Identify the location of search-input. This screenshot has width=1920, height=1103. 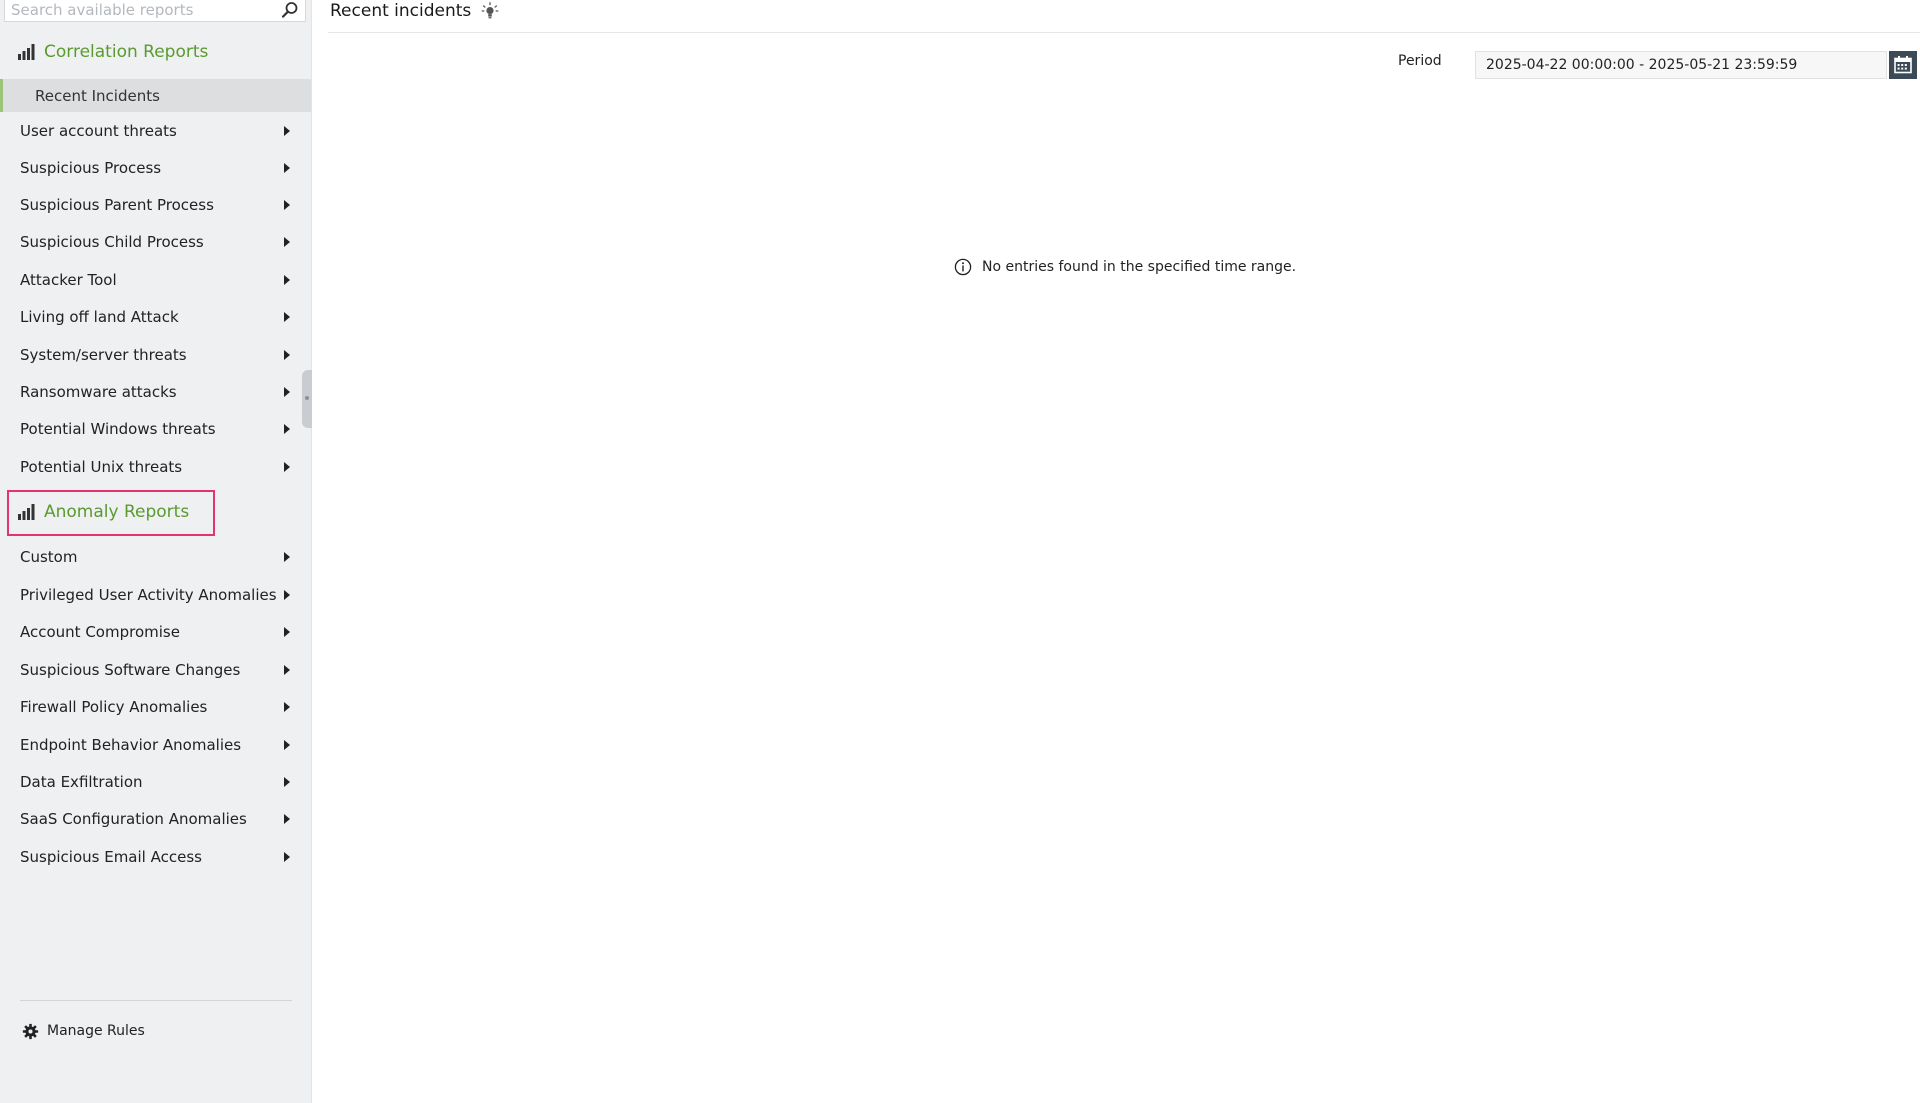
(142, 10).